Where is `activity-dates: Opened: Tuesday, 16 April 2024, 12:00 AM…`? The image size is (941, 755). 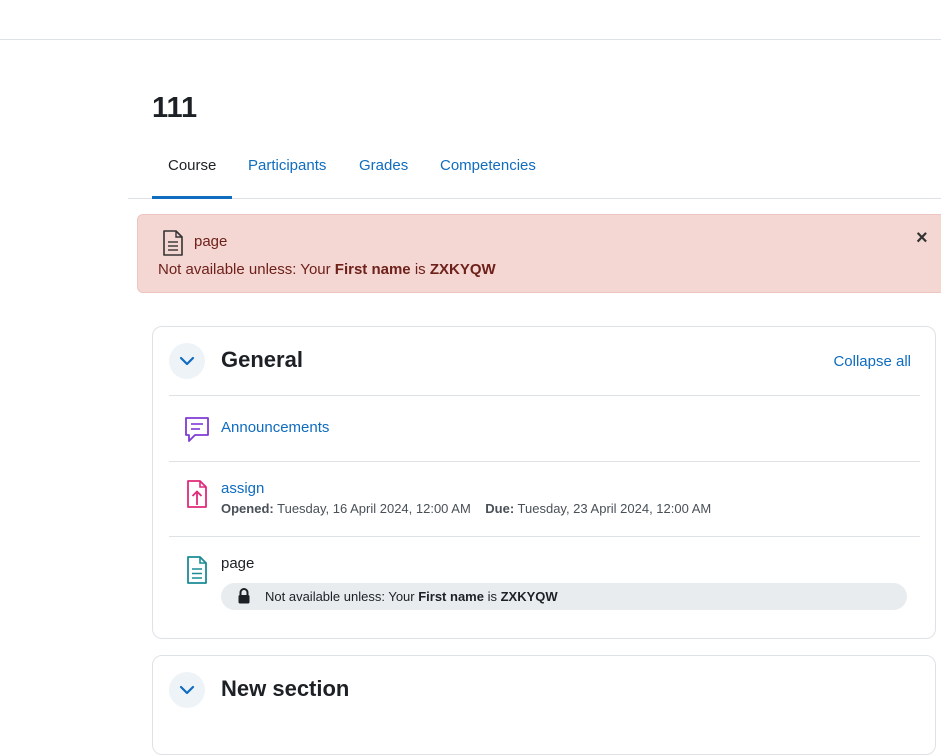 activity-dates: Opened: Tuesday, 16 April 2024, 12:00 AM… is located at coordinates (466, 508).